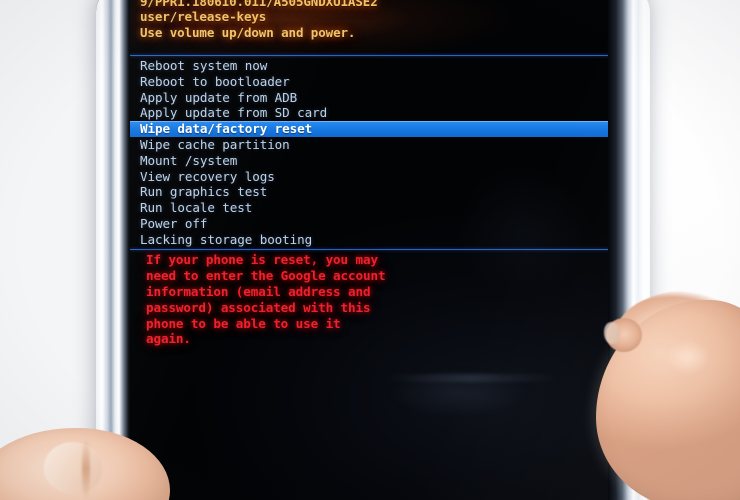 This screenshot has height=500, width=740. I want to click on left-hand-thumbnail, so click(73, 468).